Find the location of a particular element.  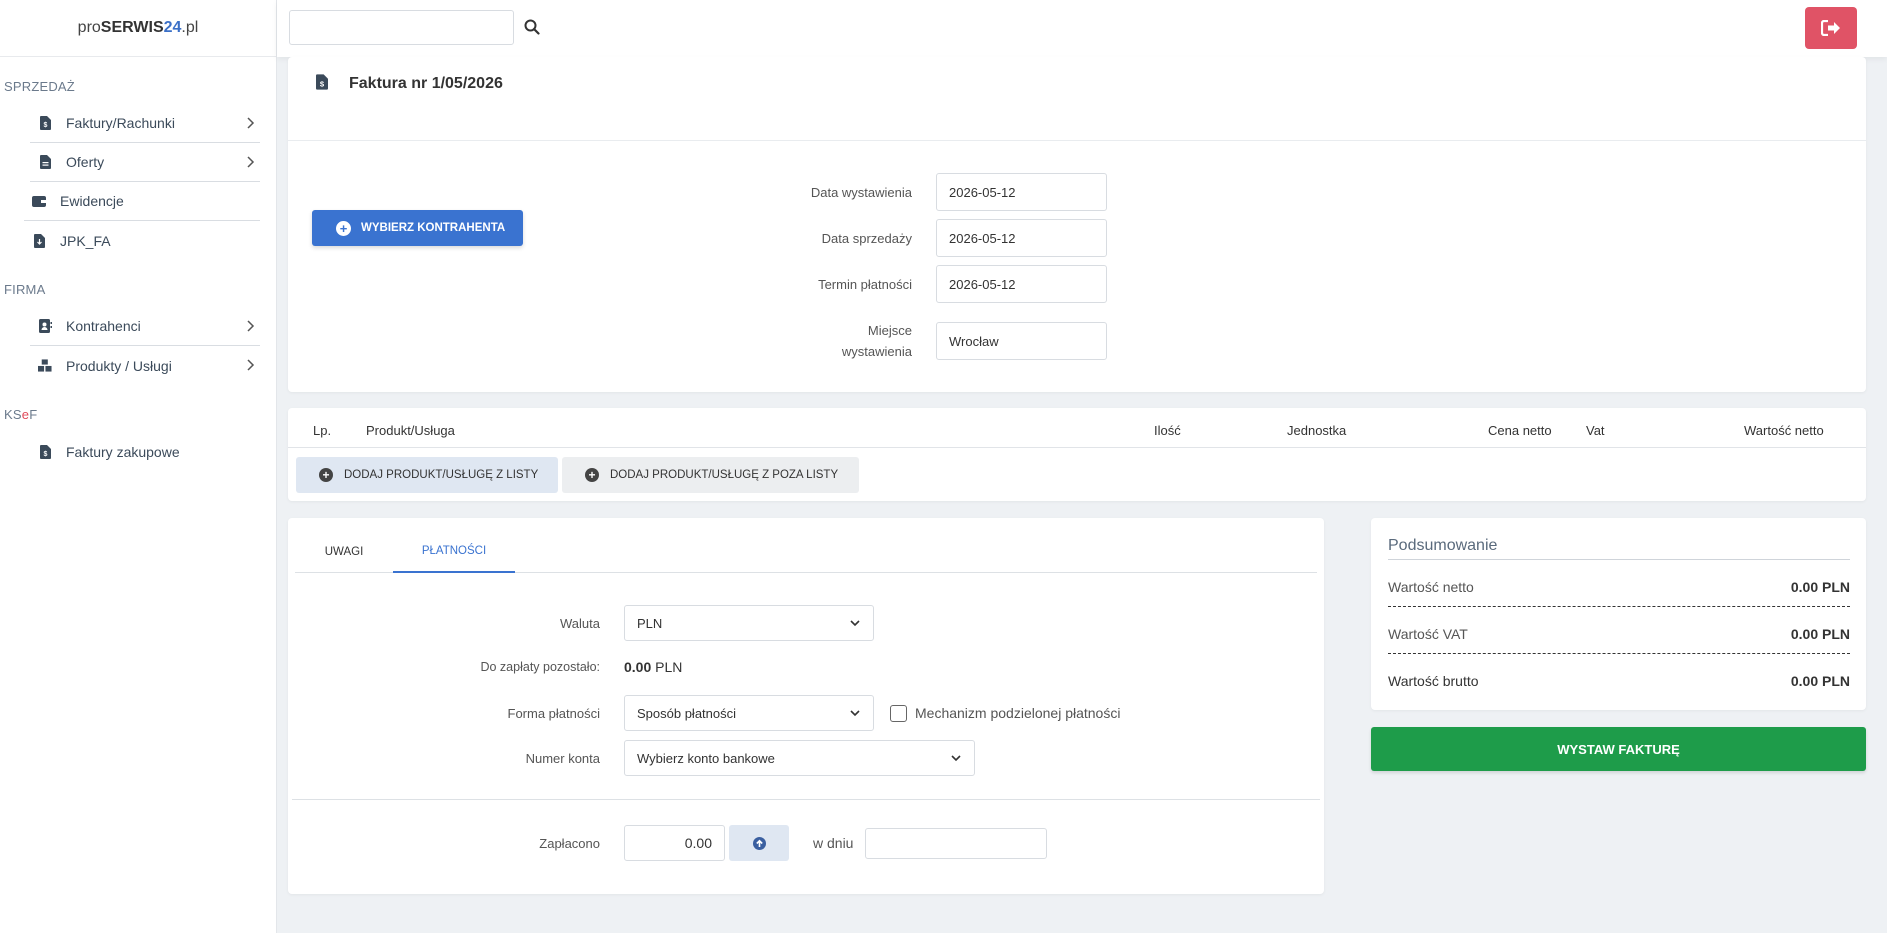

file-icon is located at coordinates (45, 162).